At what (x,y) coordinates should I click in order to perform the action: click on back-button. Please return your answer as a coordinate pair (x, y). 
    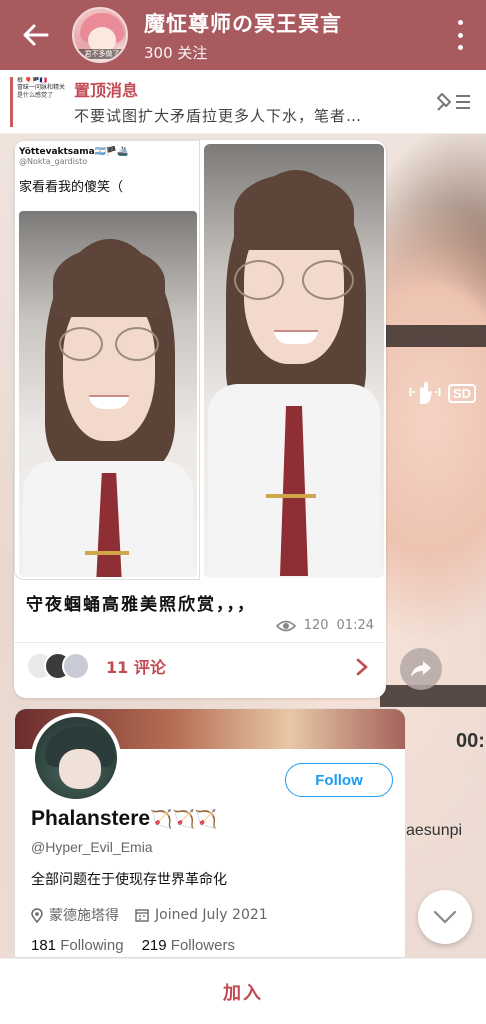
    Looking at the image, I should click on (36, 35).